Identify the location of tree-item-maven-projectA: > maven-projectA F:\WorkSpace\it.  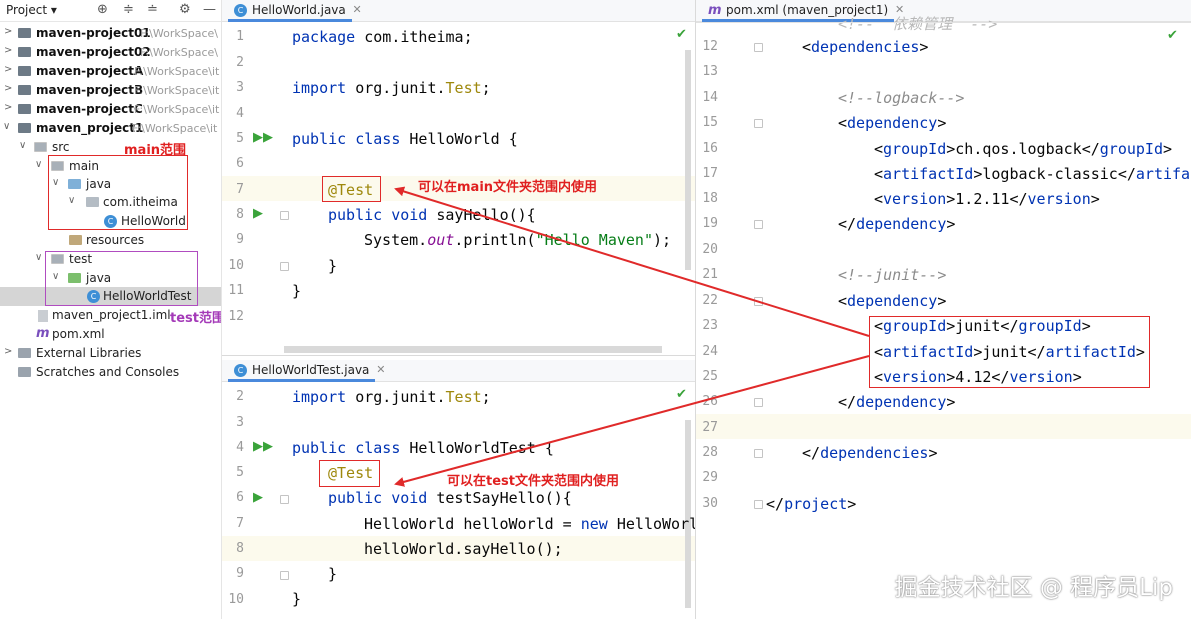
(110, 71).